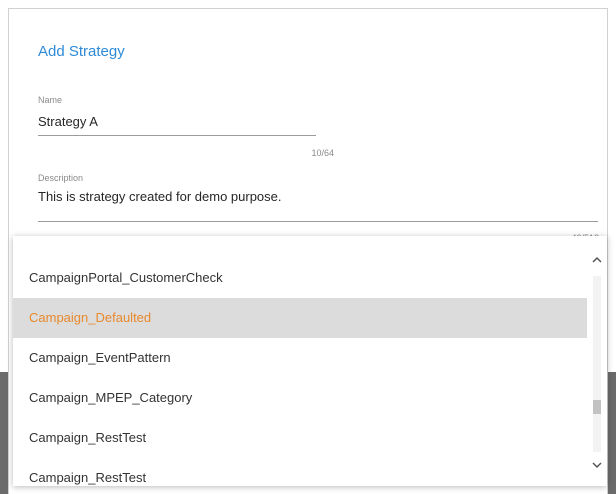  Describe the element at coordinates (81, 51) in the screenshot. I see `dialog-title: Add Strategy` at that location.